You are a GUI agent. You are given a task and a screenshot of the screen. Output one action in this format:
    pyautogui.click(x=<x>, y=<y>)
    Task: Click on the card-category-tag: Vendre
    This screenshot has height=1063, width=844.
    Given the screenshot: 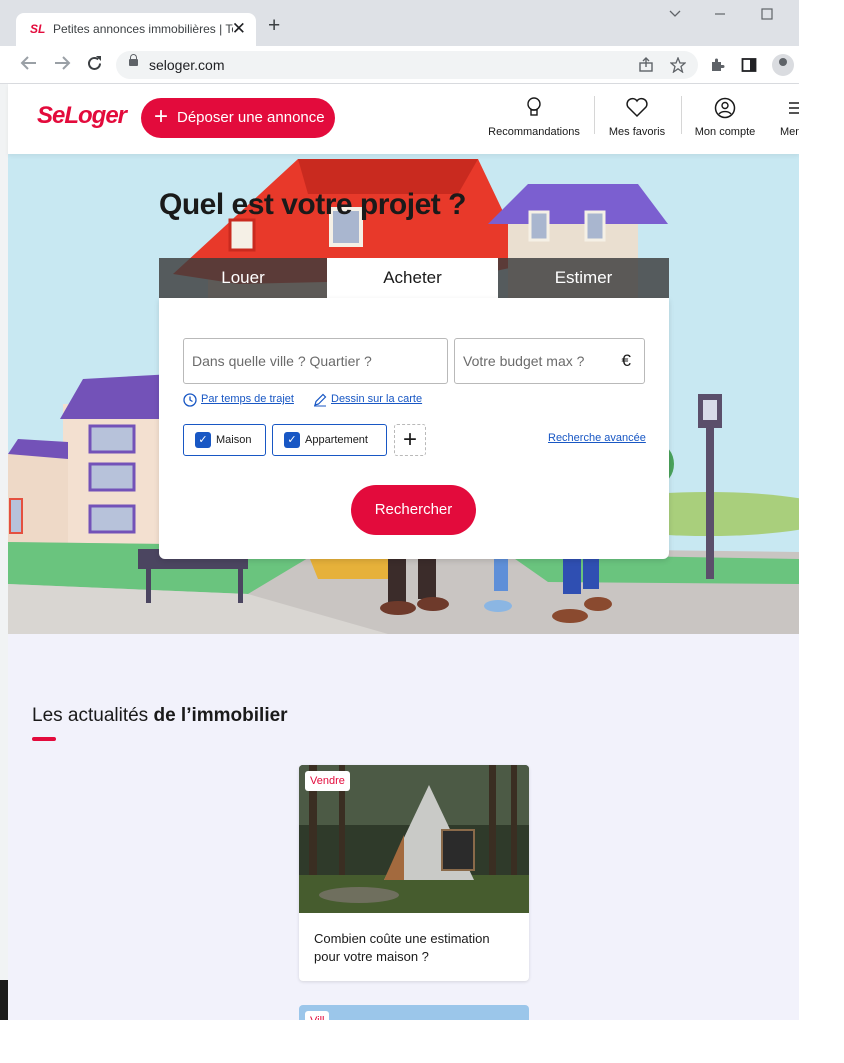 What is the action you would take?
    pyautogui.click(x=327, y=781)
    